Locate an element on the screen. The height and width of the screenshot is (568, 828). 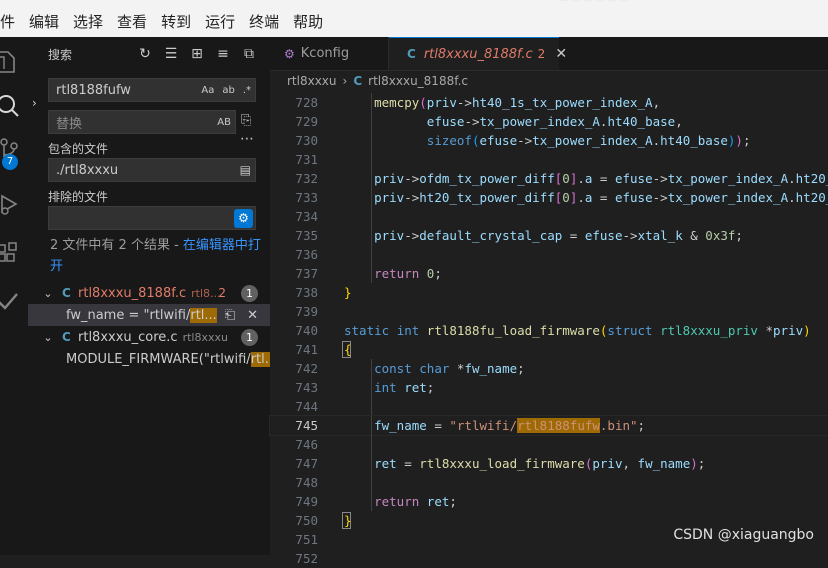
chevron-right-icon: › is located at coordinates (345, 81).